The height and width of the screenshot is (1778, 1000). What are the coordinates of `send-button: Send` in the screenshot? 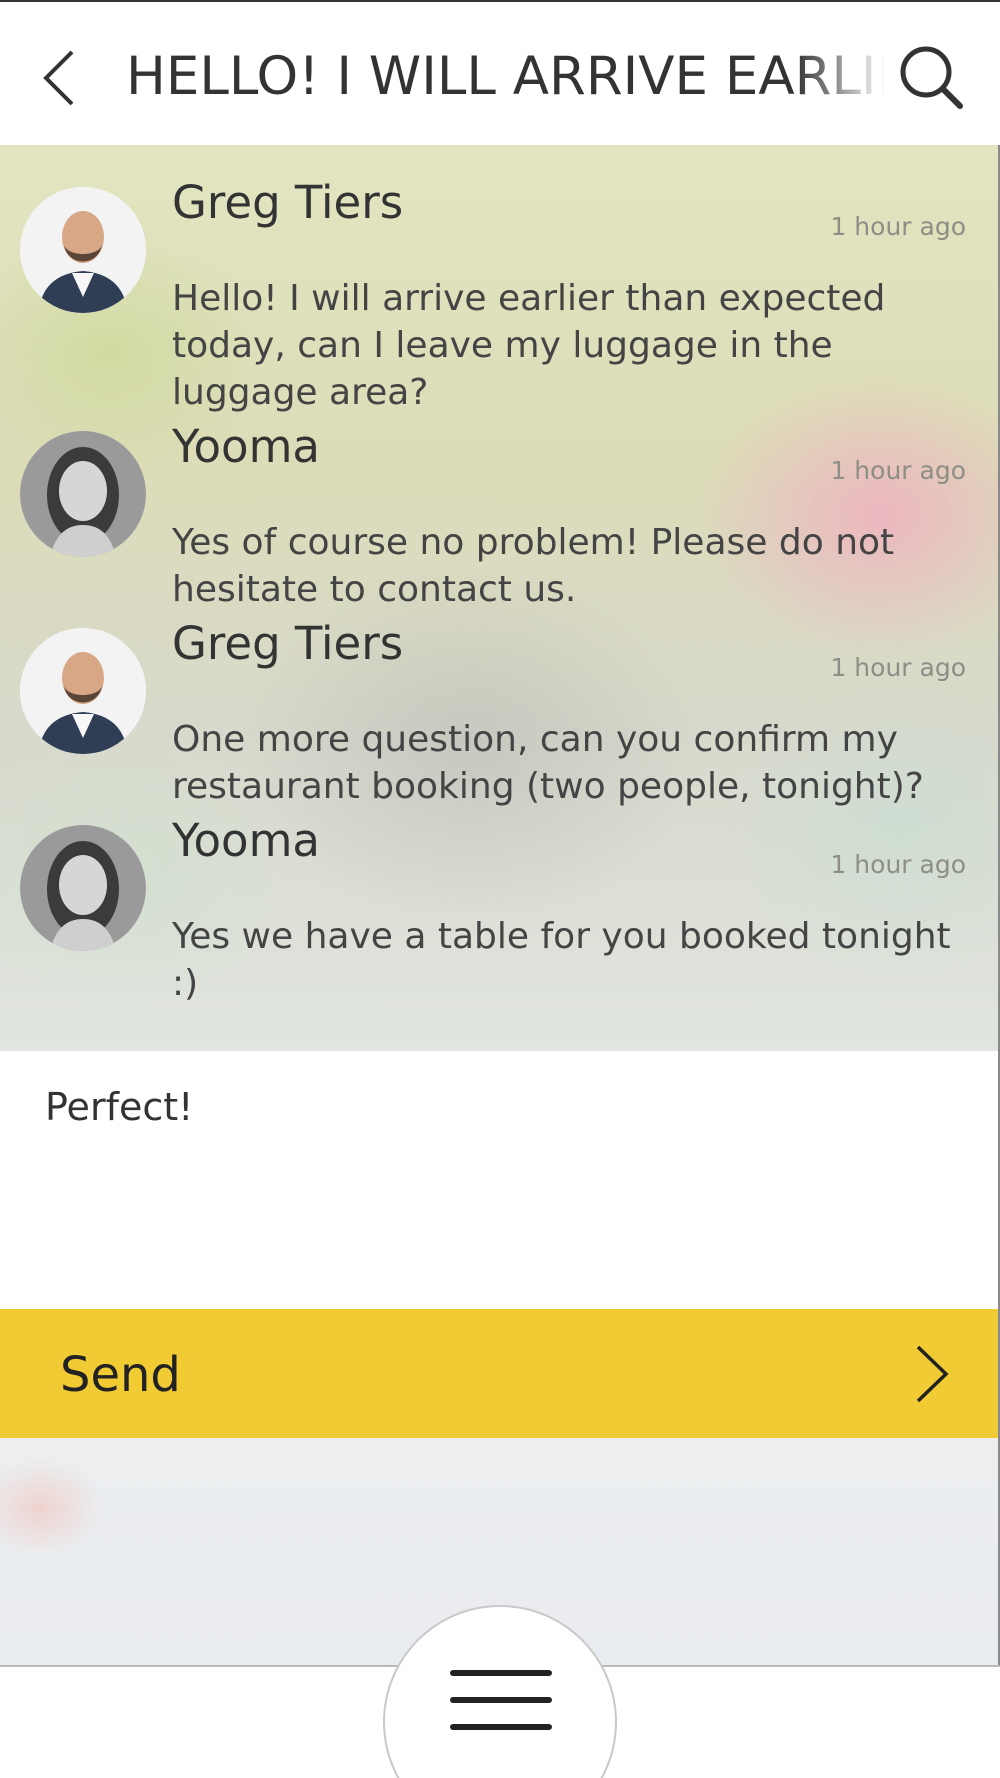 It's located at (500, 1373).